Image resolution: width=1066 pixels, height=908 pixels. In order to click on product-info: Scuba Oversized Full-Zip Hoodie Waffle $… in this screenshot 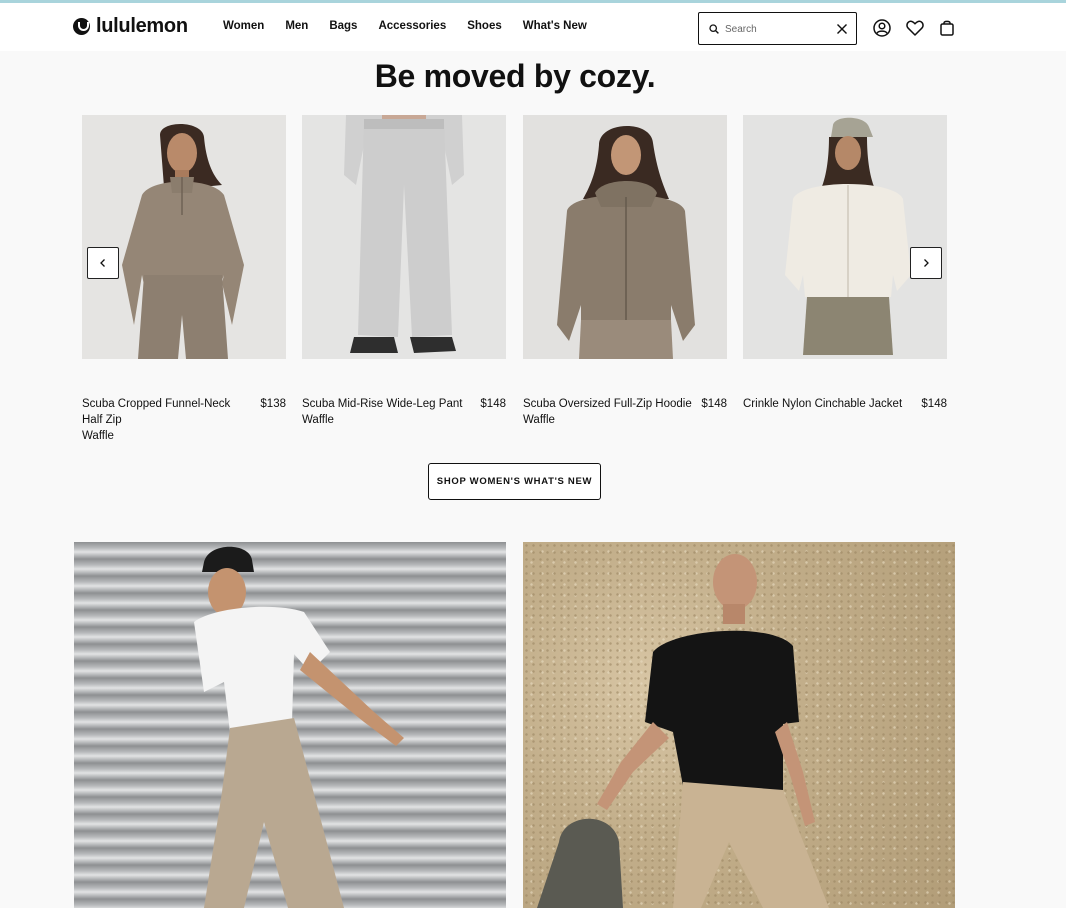, I will do `click(625, 412)`.